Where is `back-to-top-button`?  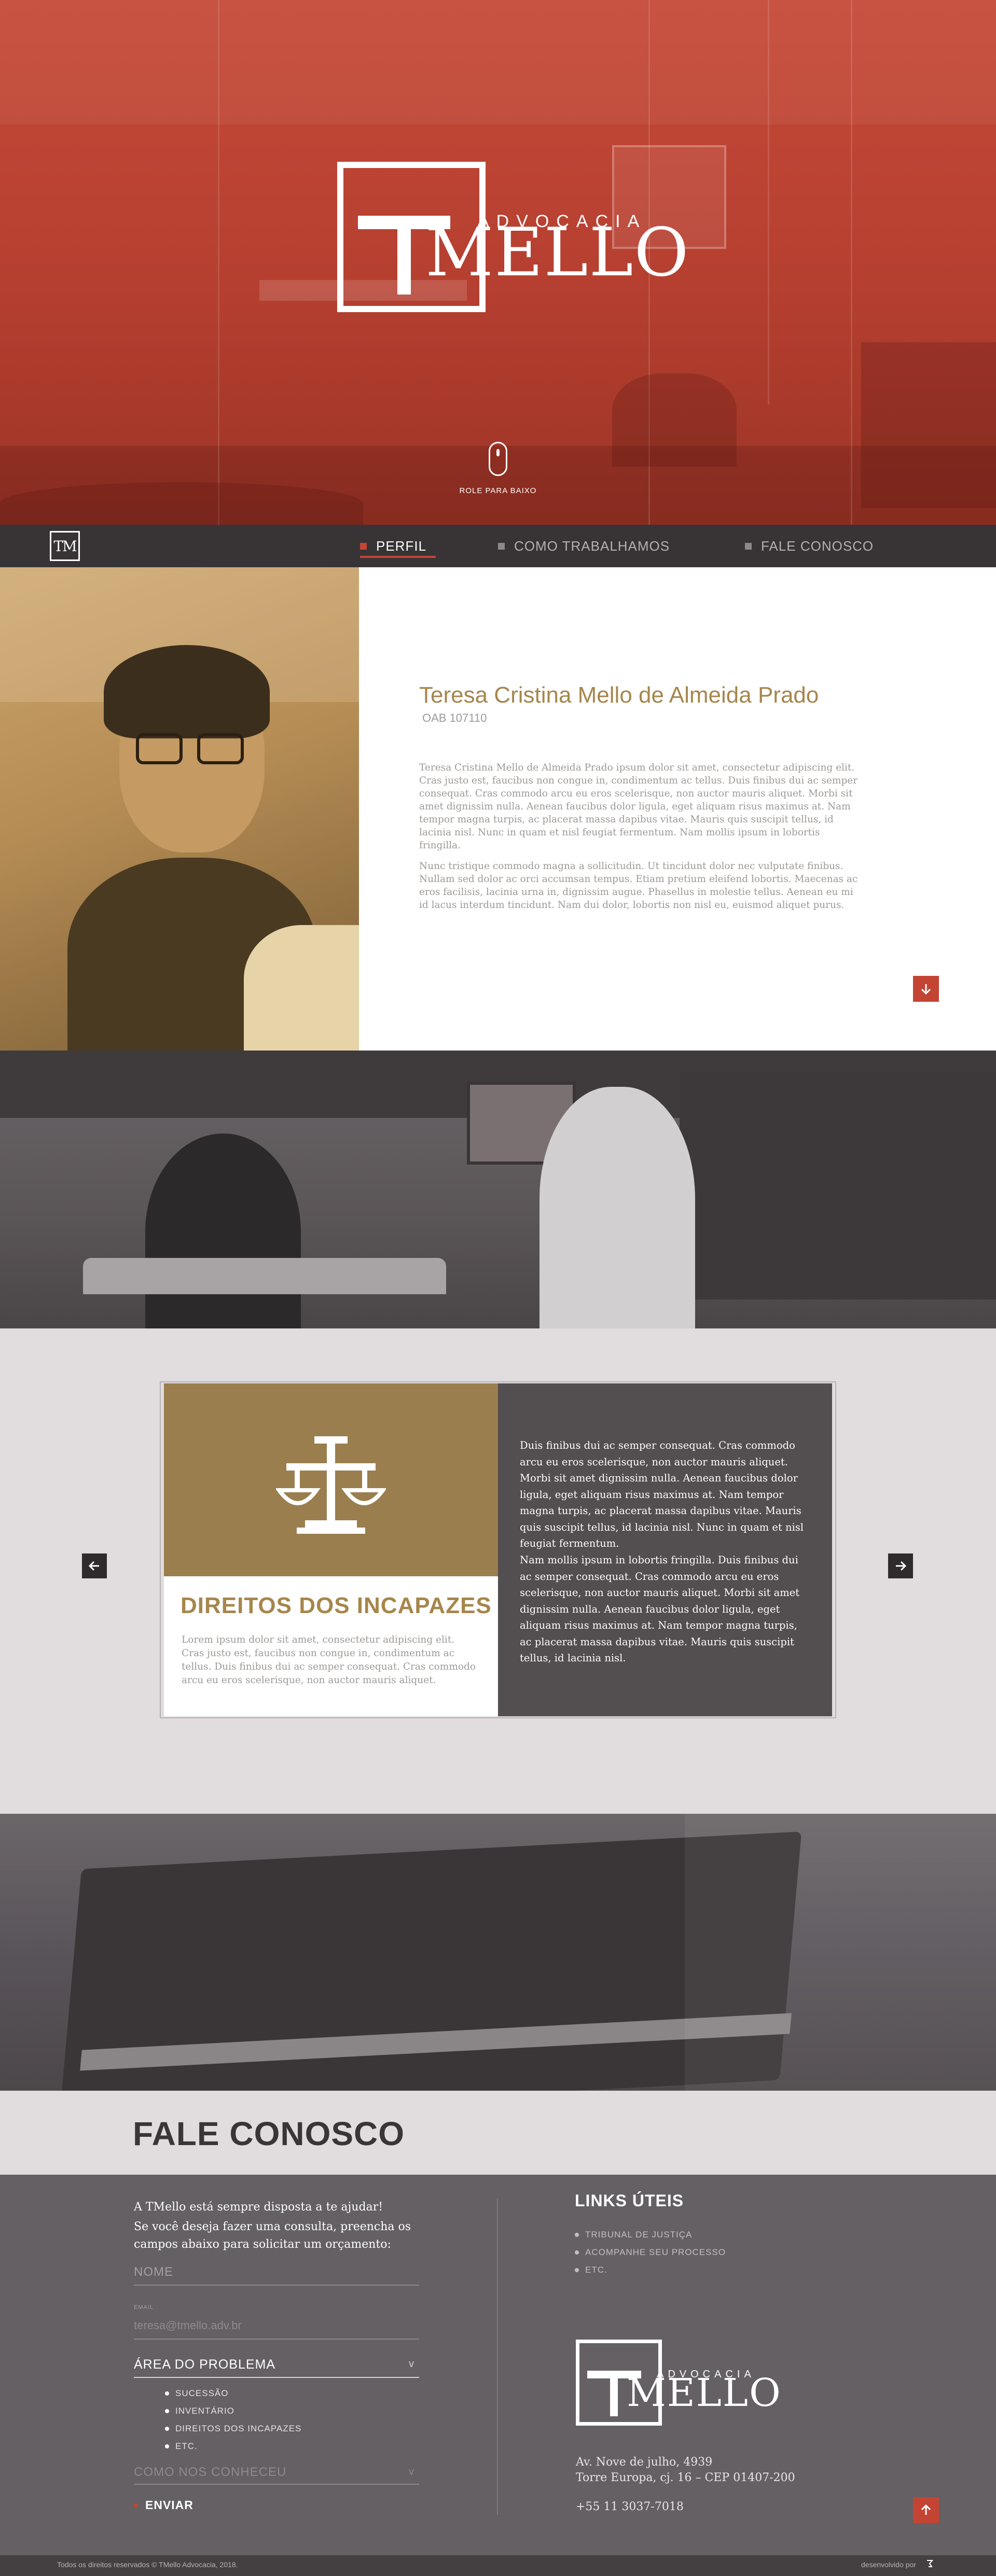
back-to-top-button is located at coordinates (926, 2510).